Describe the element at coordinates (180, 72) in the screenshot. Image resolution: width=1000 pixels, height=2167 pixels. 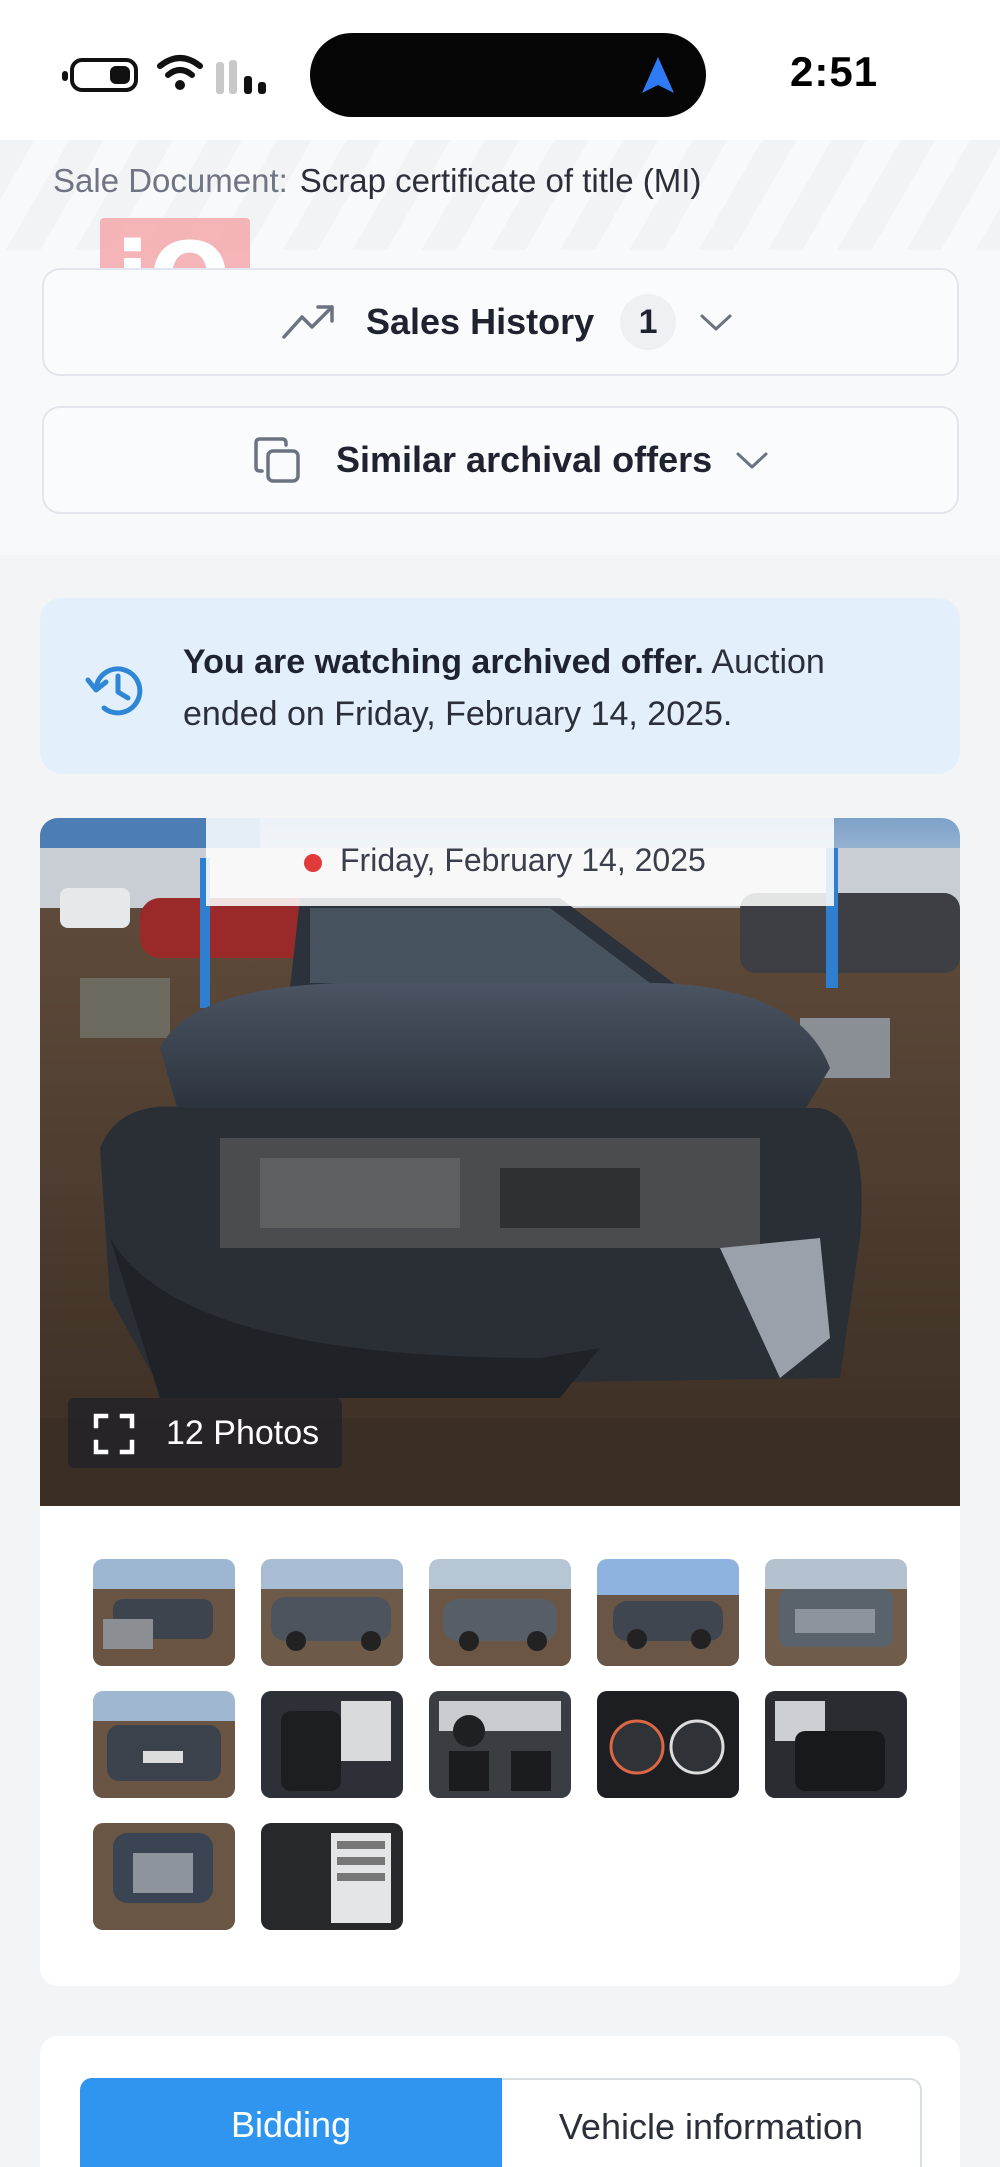
I see `wifi-icon` at that location.